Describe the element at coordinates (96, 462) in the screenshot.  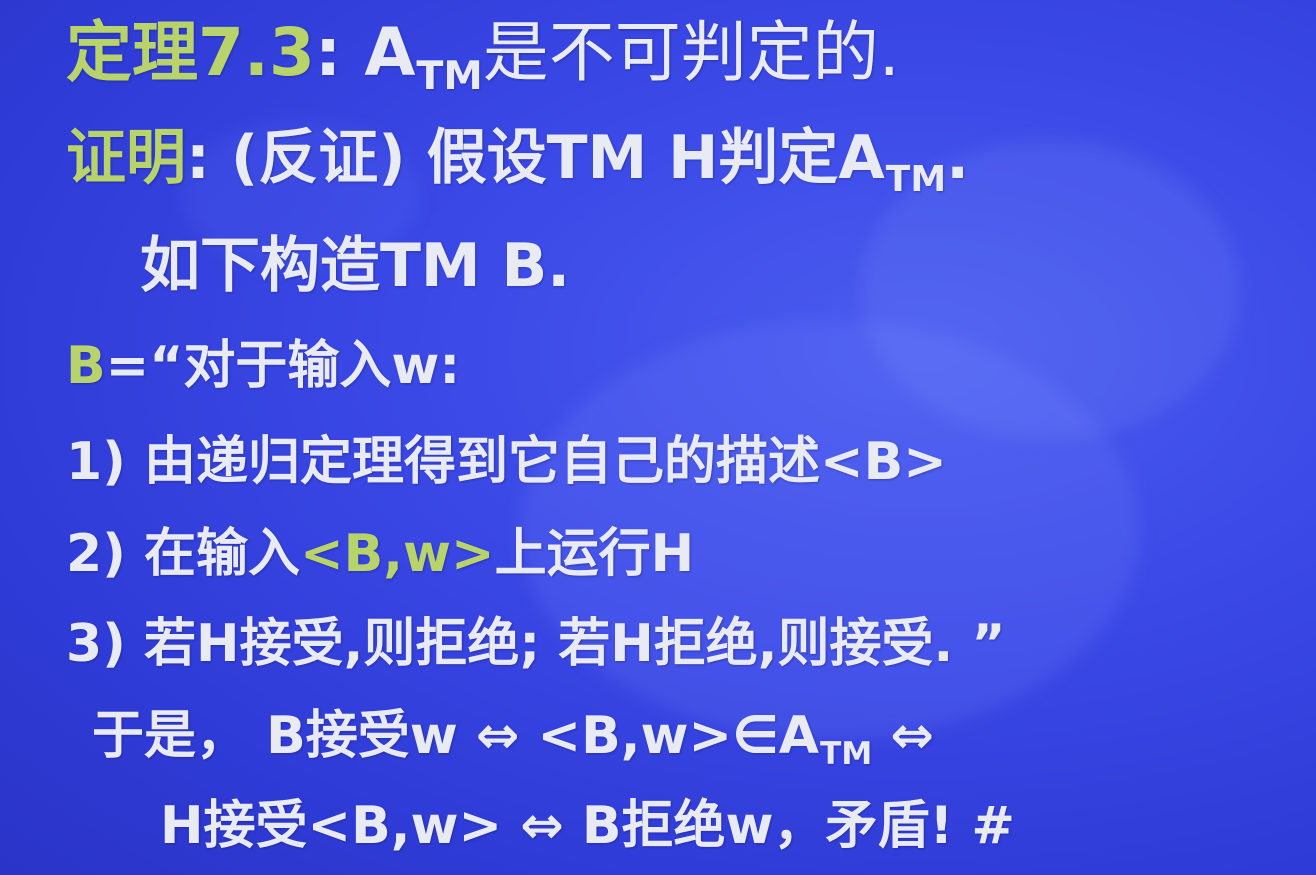
I see `step-number: 1)` at that location.